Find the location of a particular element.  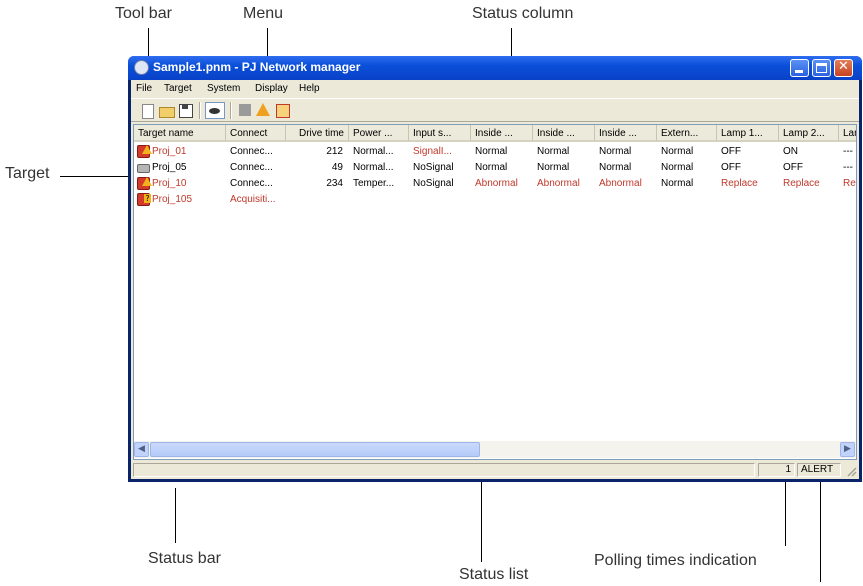

status-bar: 1 ALERT is located at coordinates (495, 470).